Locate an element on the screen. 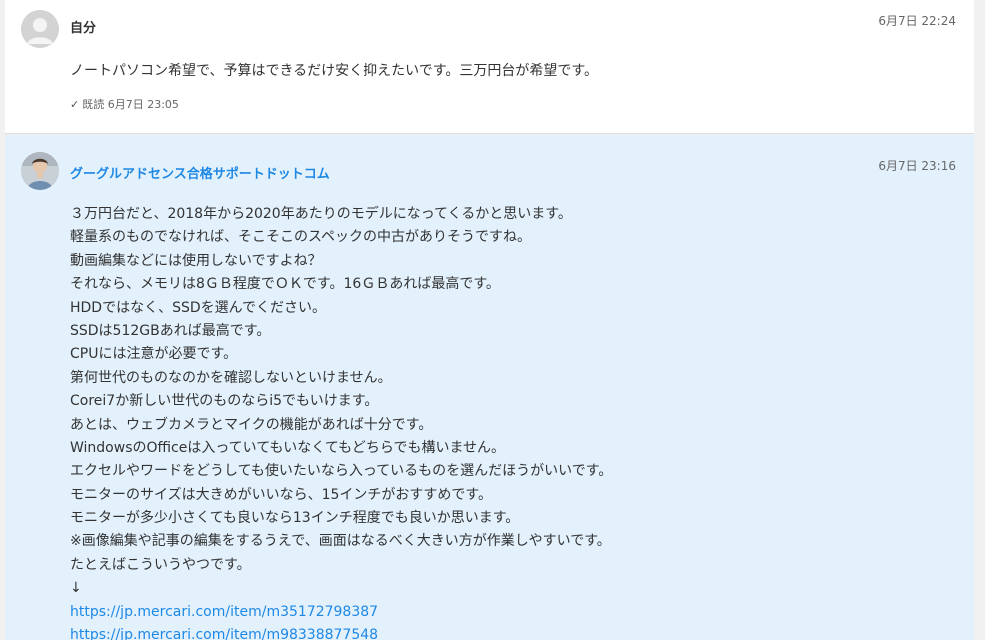 This screenshot has height=640, width=985. message-line: Corei7か新しい世代のものならi5でもいけます。 is located at coordinates (224, 401).